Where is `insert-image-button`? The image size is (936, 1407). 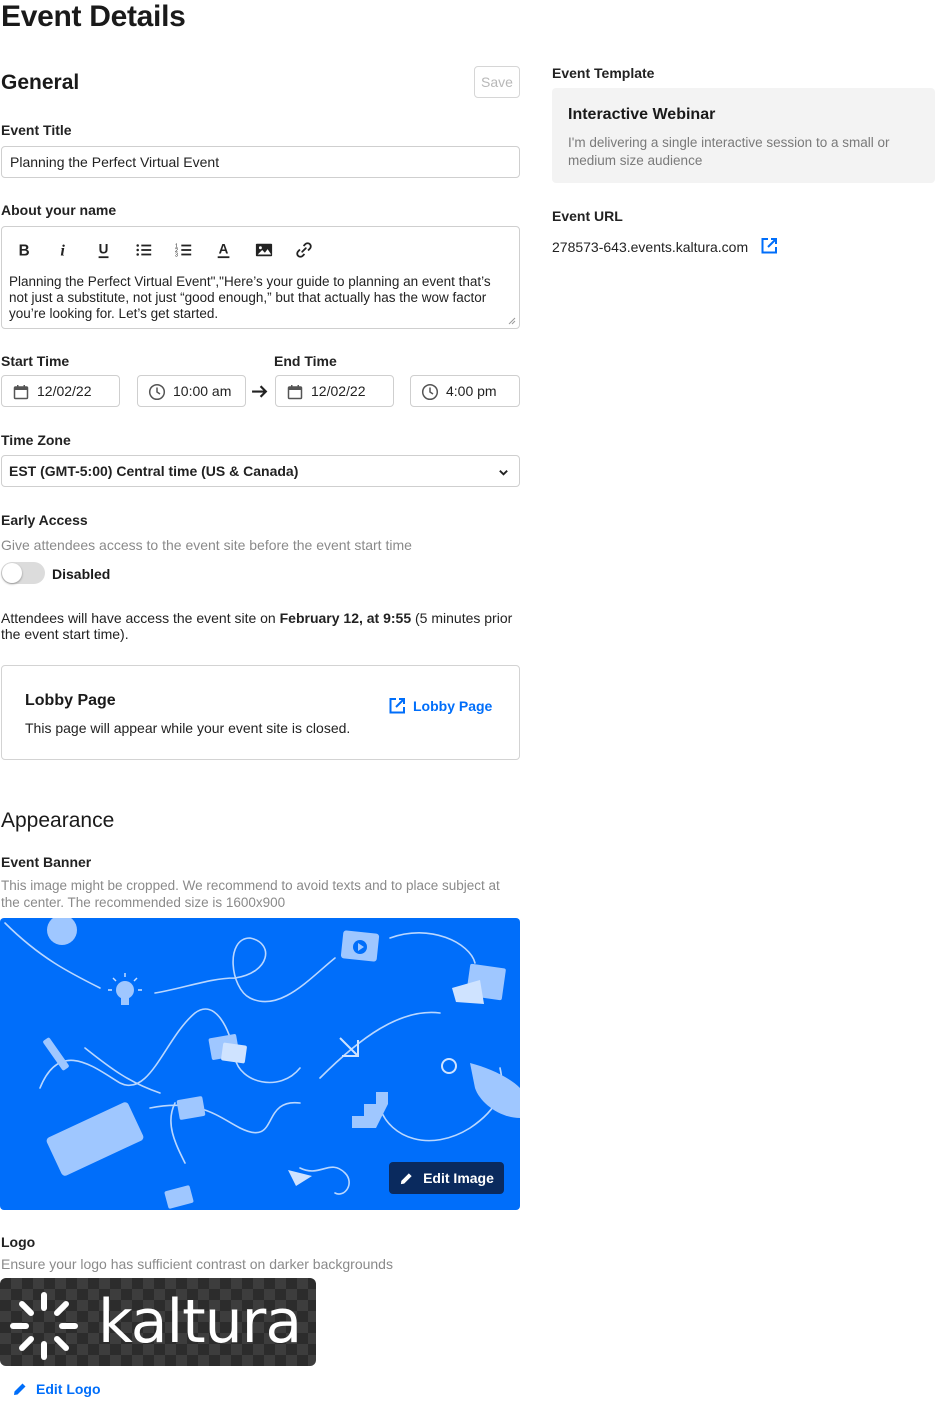 insert-image-button is located at coordinates (264, 250).